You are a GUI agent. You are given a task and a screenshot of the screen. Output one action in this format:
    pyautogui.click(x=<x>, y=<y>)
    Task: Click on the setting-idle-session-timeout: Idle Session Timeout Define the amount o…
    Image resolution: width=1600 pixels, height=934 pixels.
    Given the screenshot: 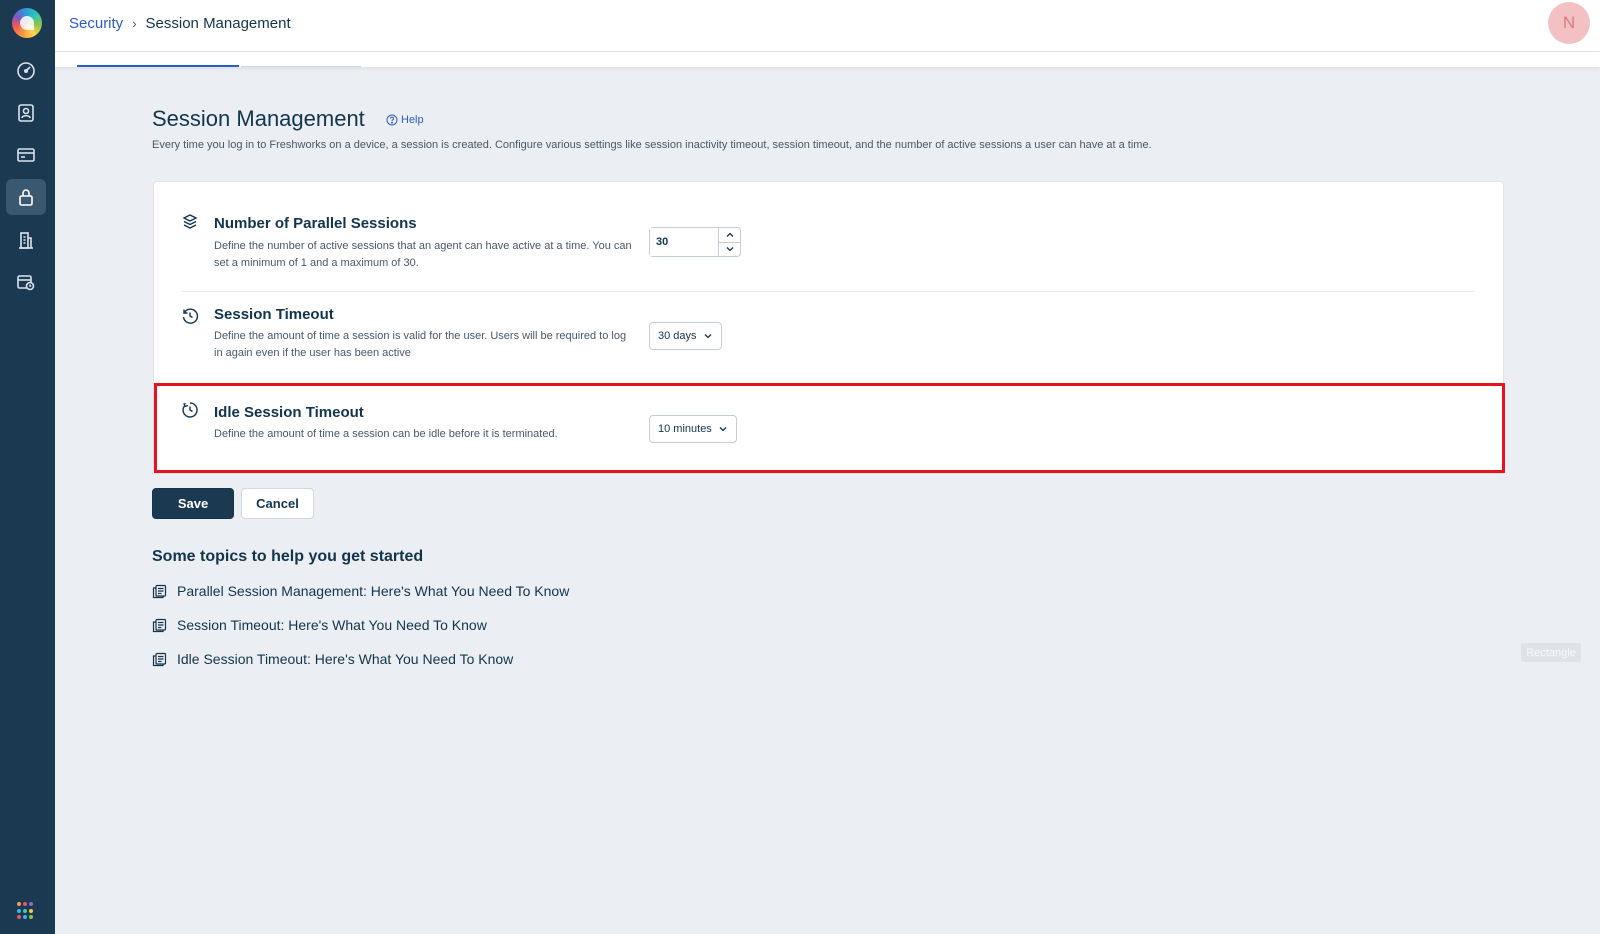 What is the action you would take?
    pyautogui.click(x=828, y=430)
    